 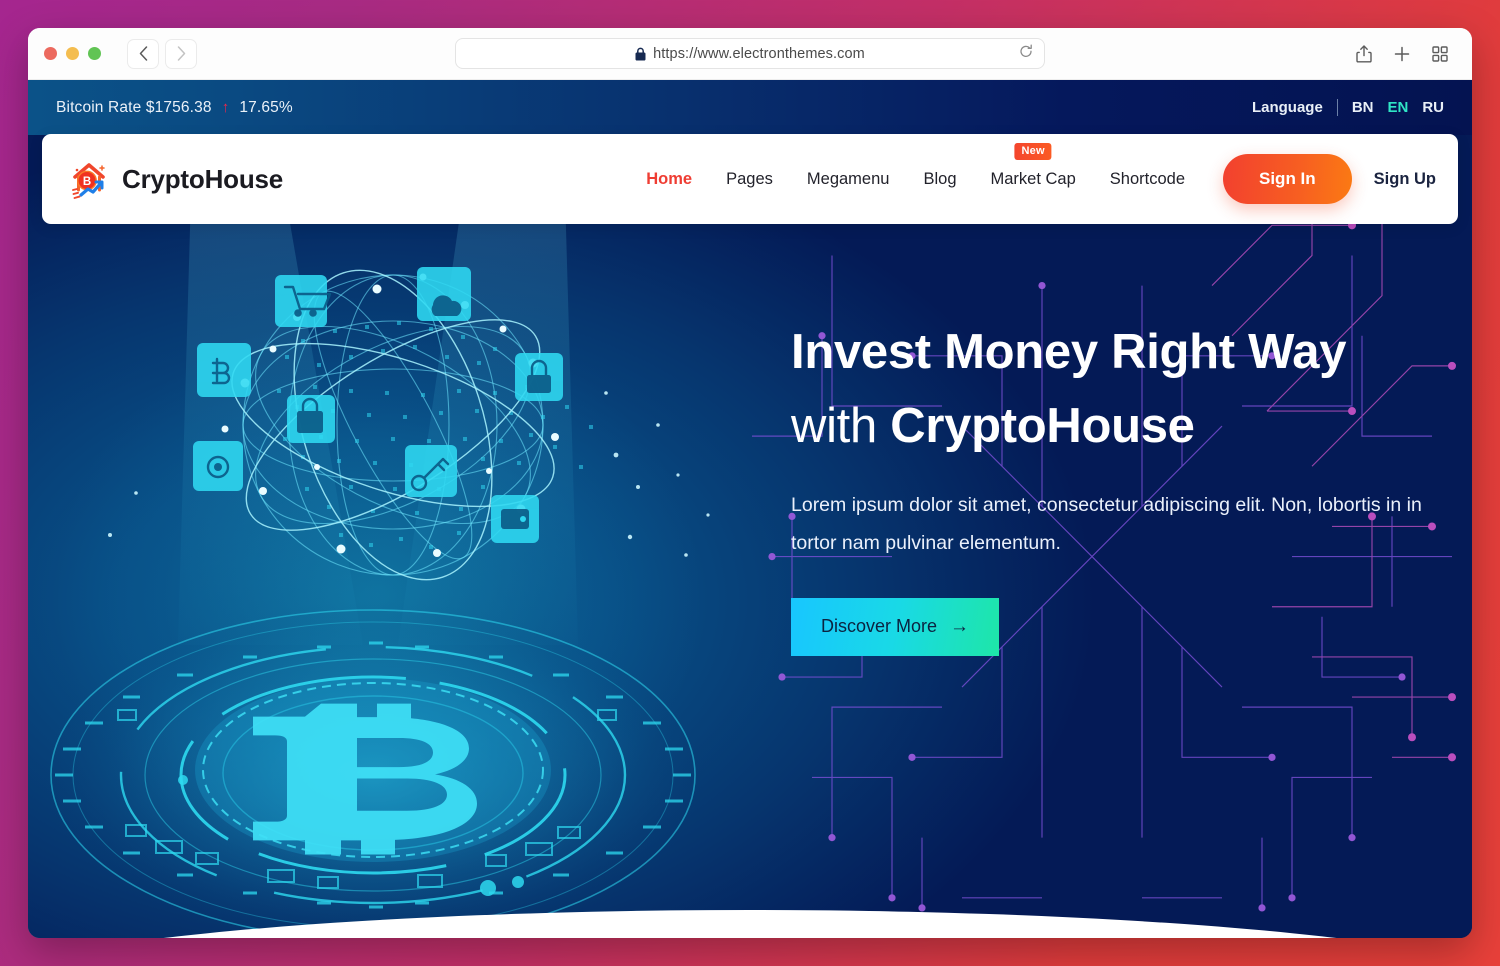 I want to click on auth-actions: Sign In Sign Up, so click(x=1329, y=179).